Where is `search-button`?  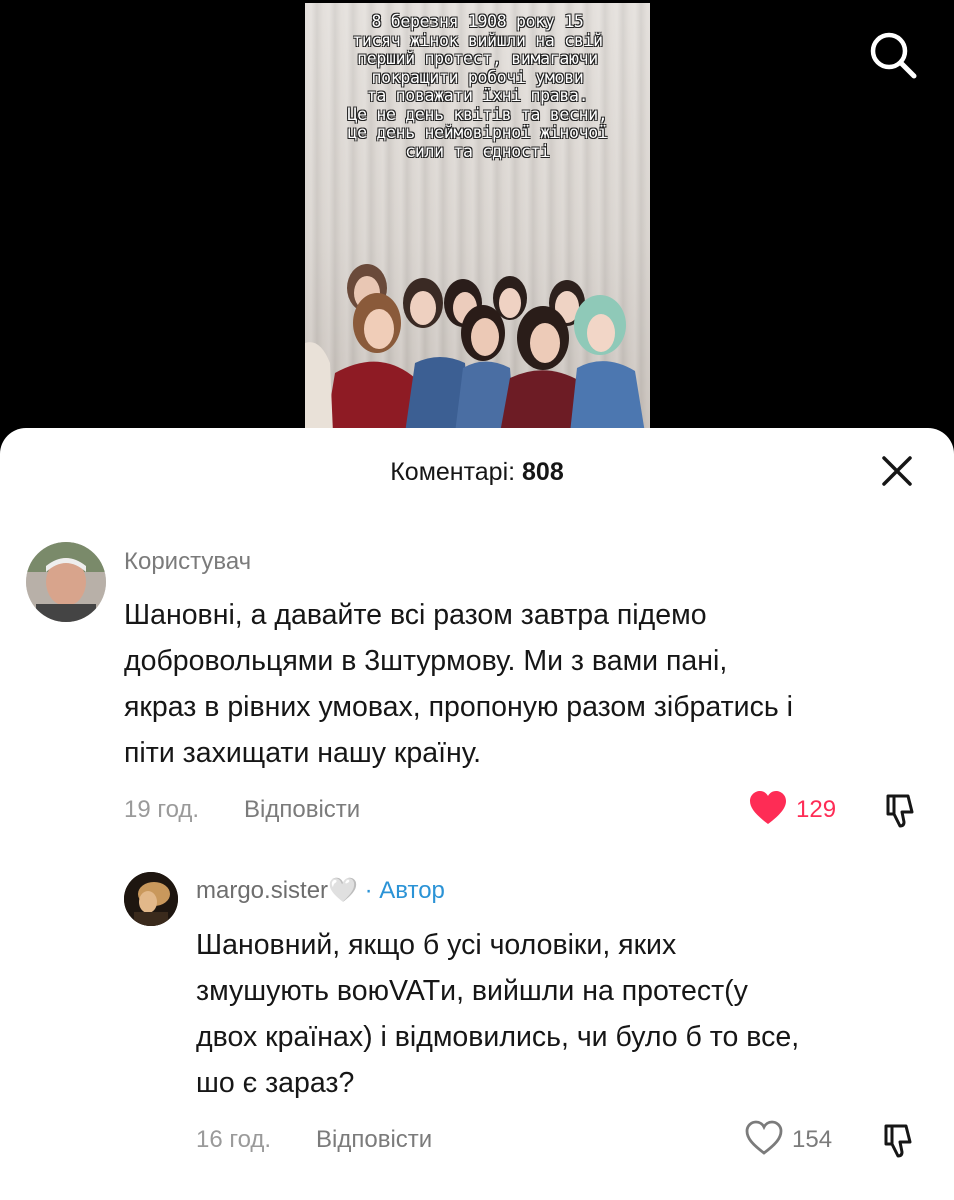 search-button is located at coordinates (893, 55).